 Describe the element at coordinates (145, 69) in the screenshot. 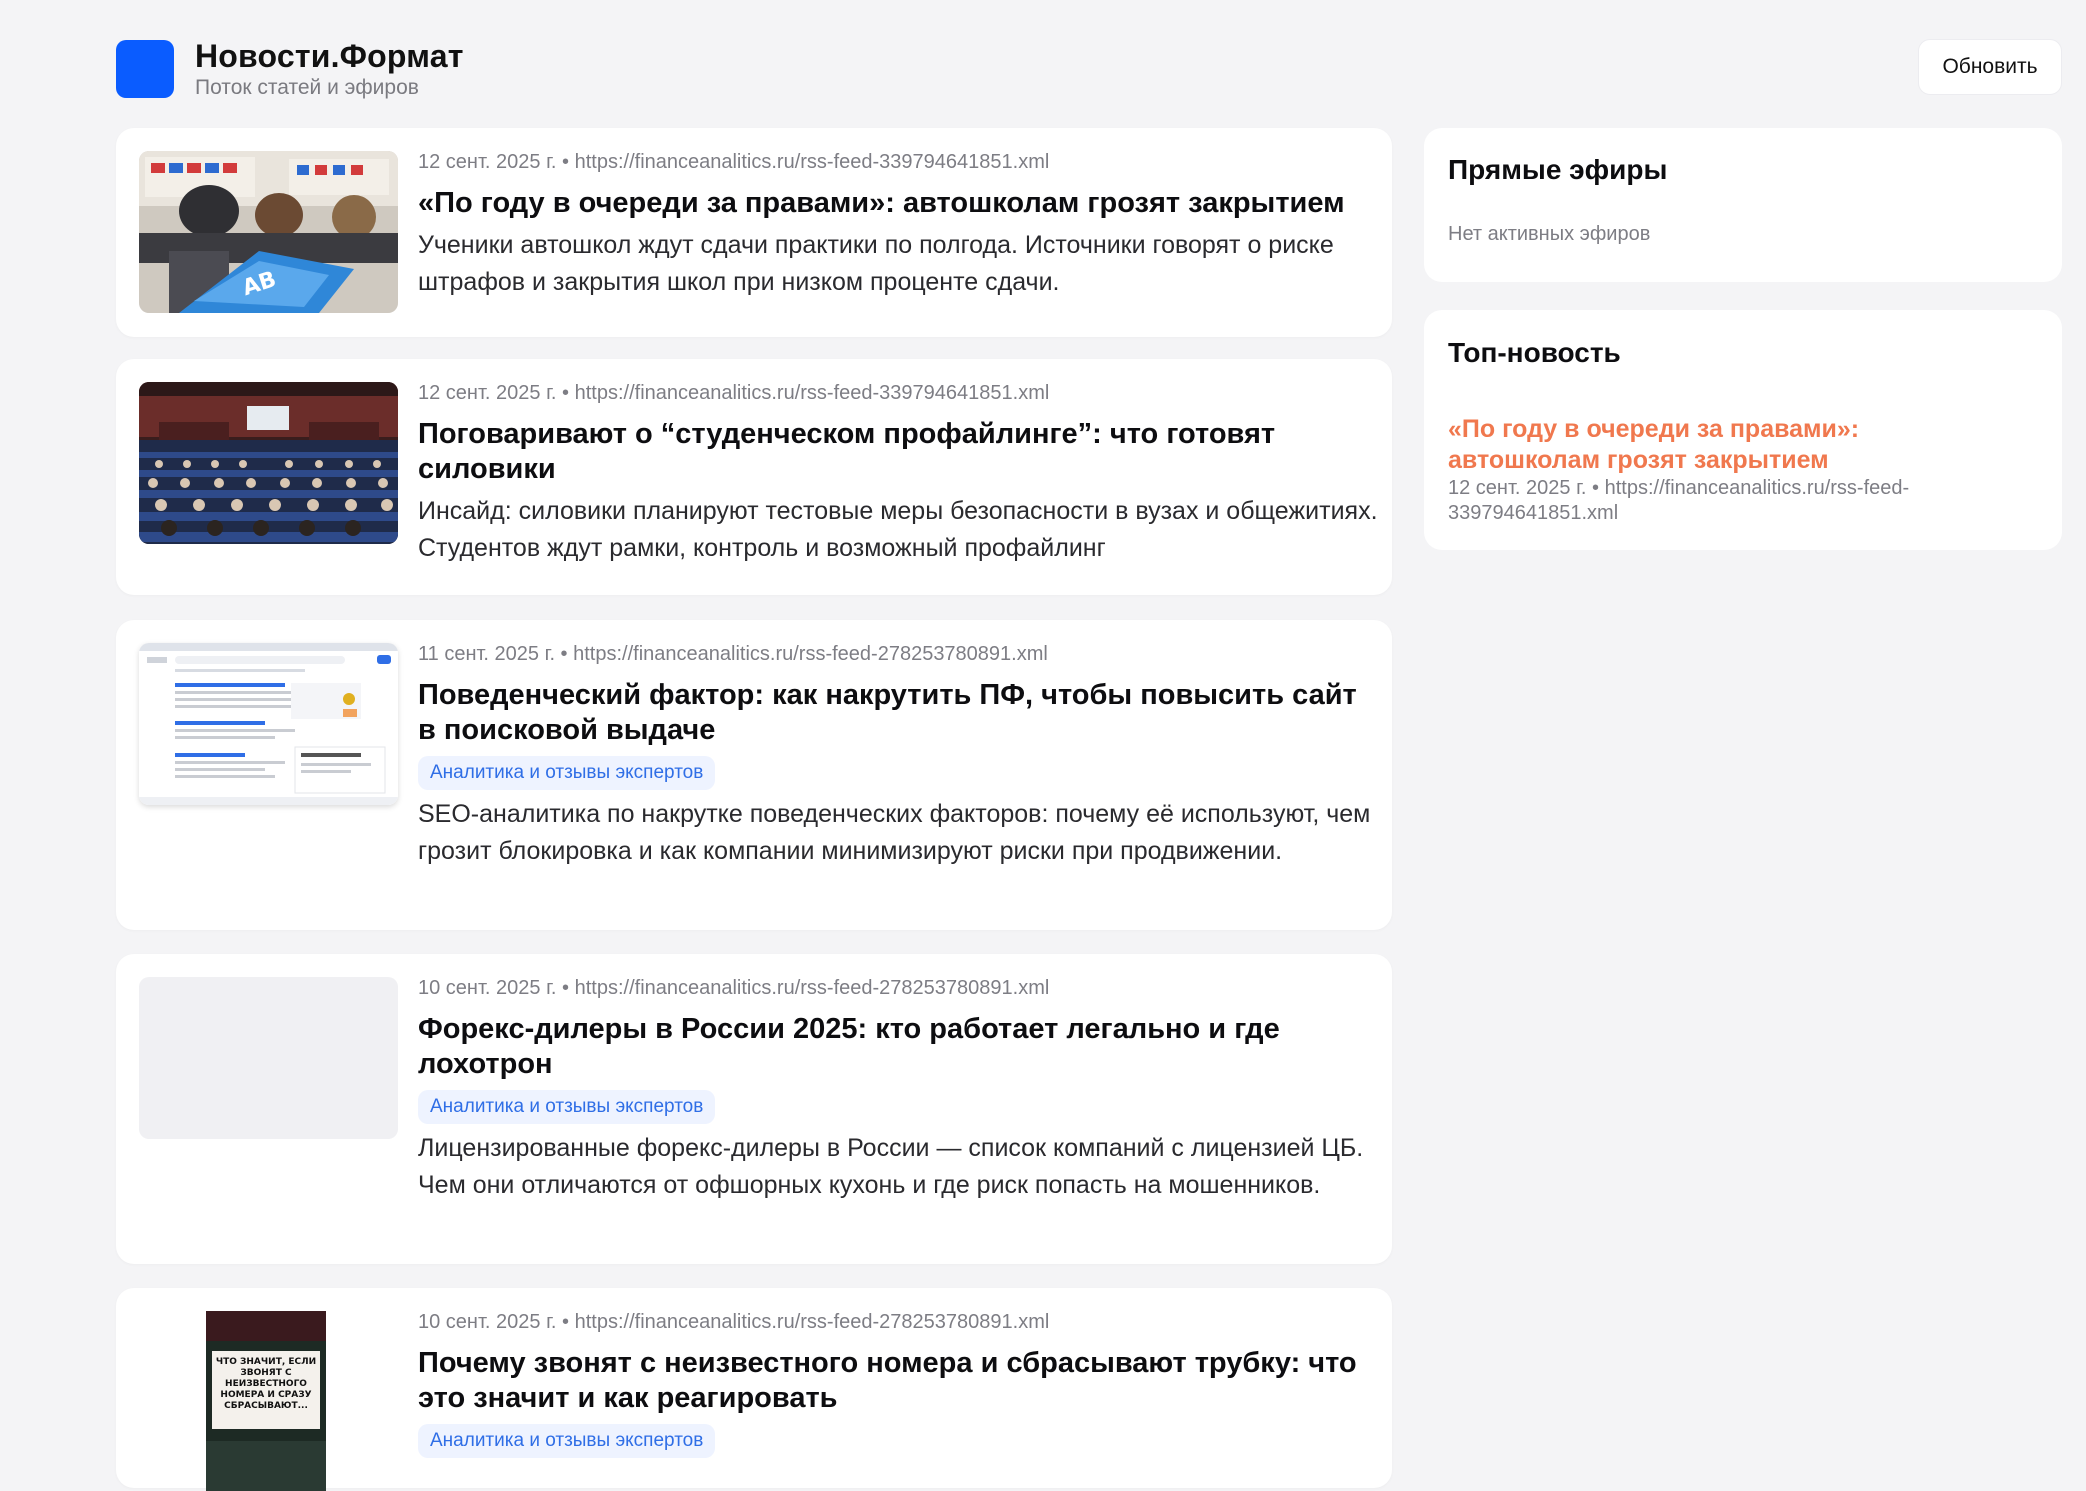

I see `app-logo` at that location.